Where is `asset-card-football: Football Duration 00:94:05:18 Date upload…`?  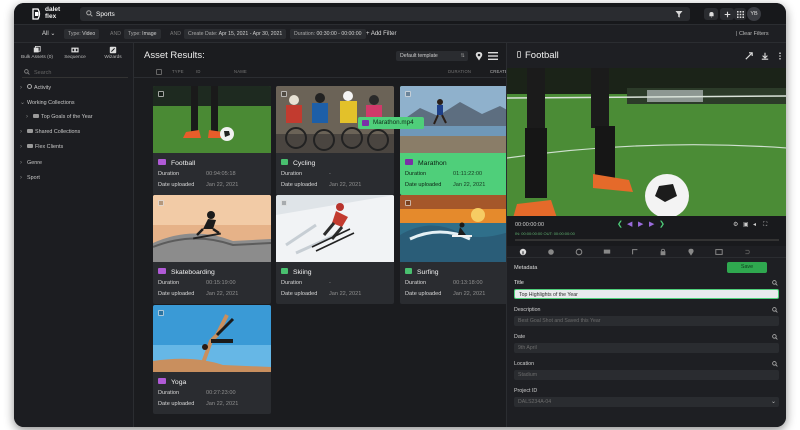 asset-card-football: Football Duration 00:94:05:18 Date upload… is located at coordinates (212, 140).